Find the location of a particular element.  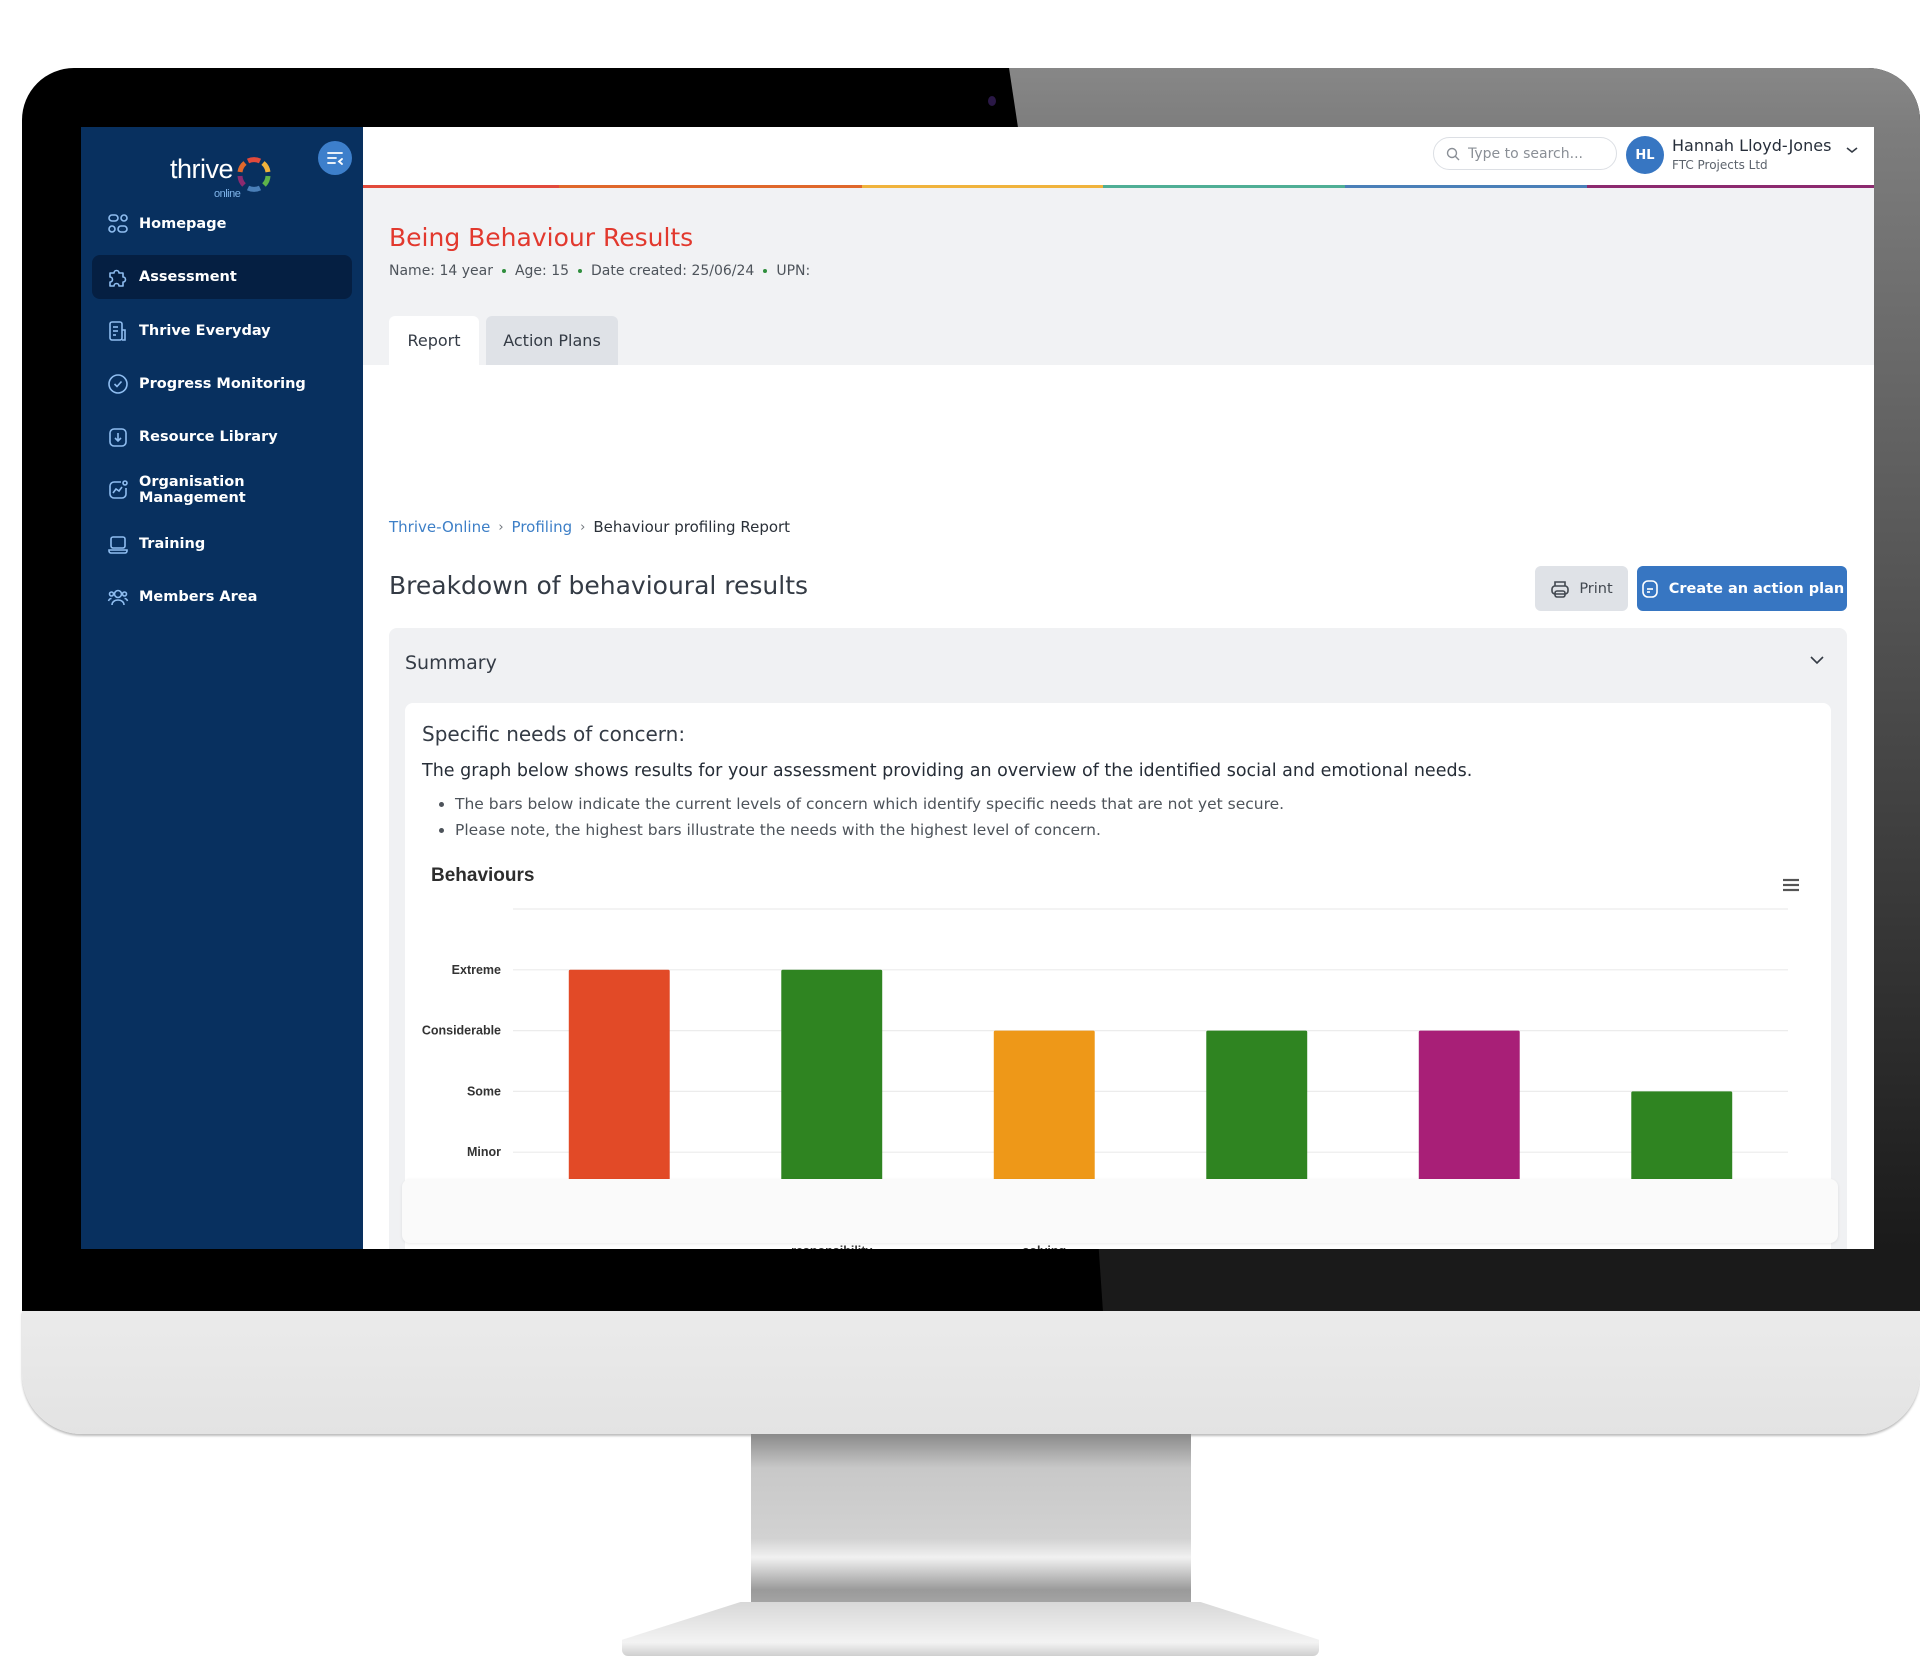

tab-action-plans: Action Plans is located at coordinates (552, 340).